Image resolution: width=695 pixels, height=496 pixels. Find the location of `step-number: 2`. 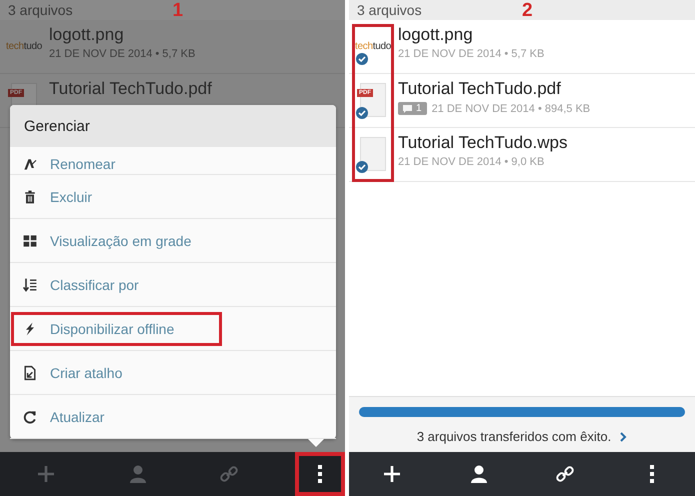

step-number: 2 is located at coordinates (527, 11).